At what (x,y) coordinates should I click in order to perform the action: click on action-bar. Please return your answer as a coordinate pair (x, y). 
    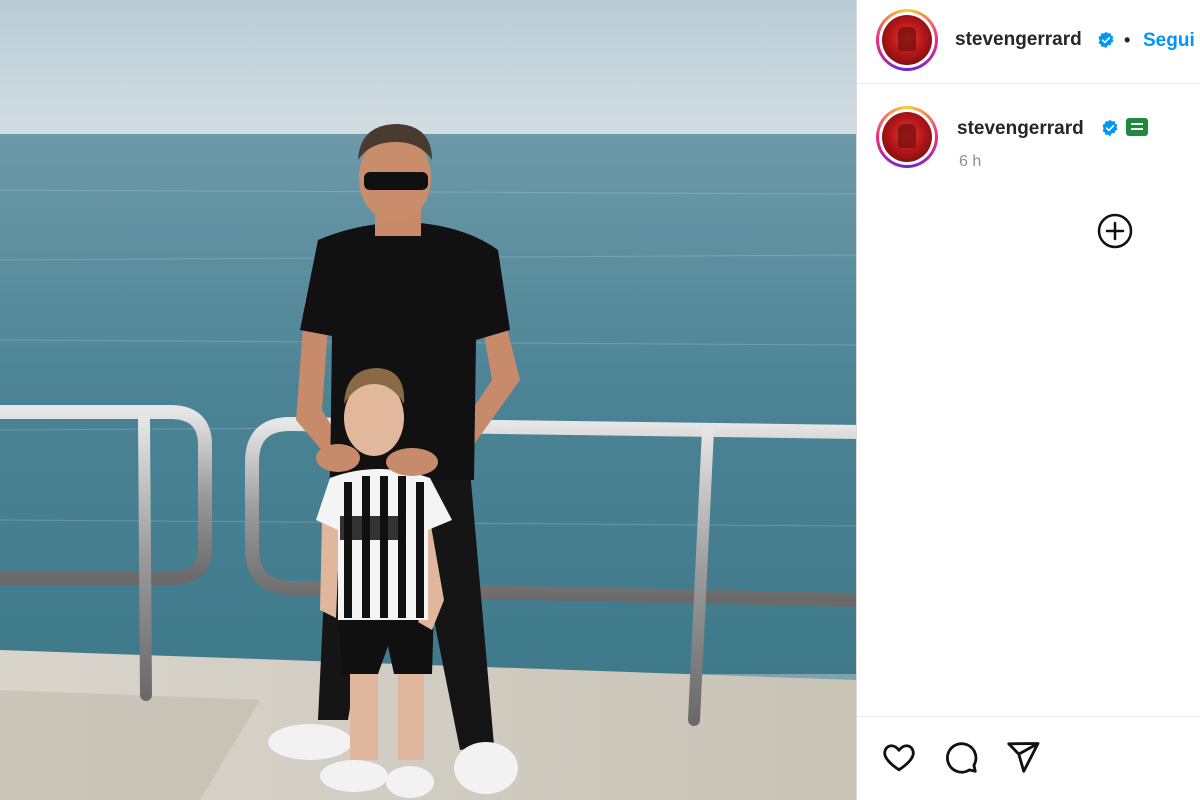
    Looking at the image, I should click on (1028, 758).